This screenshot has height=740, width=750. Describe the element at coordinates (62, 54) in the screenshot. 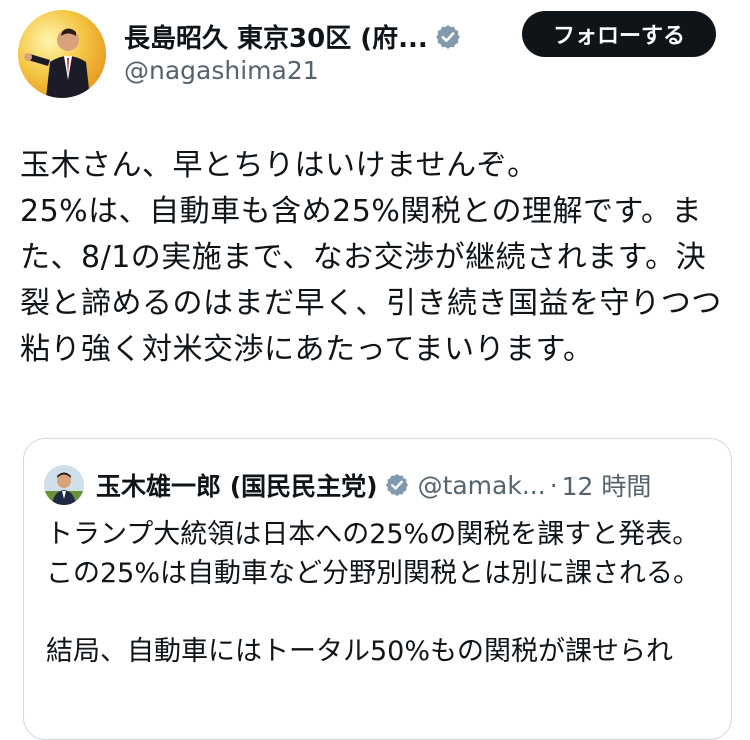

I see `author-avatar` at that location.